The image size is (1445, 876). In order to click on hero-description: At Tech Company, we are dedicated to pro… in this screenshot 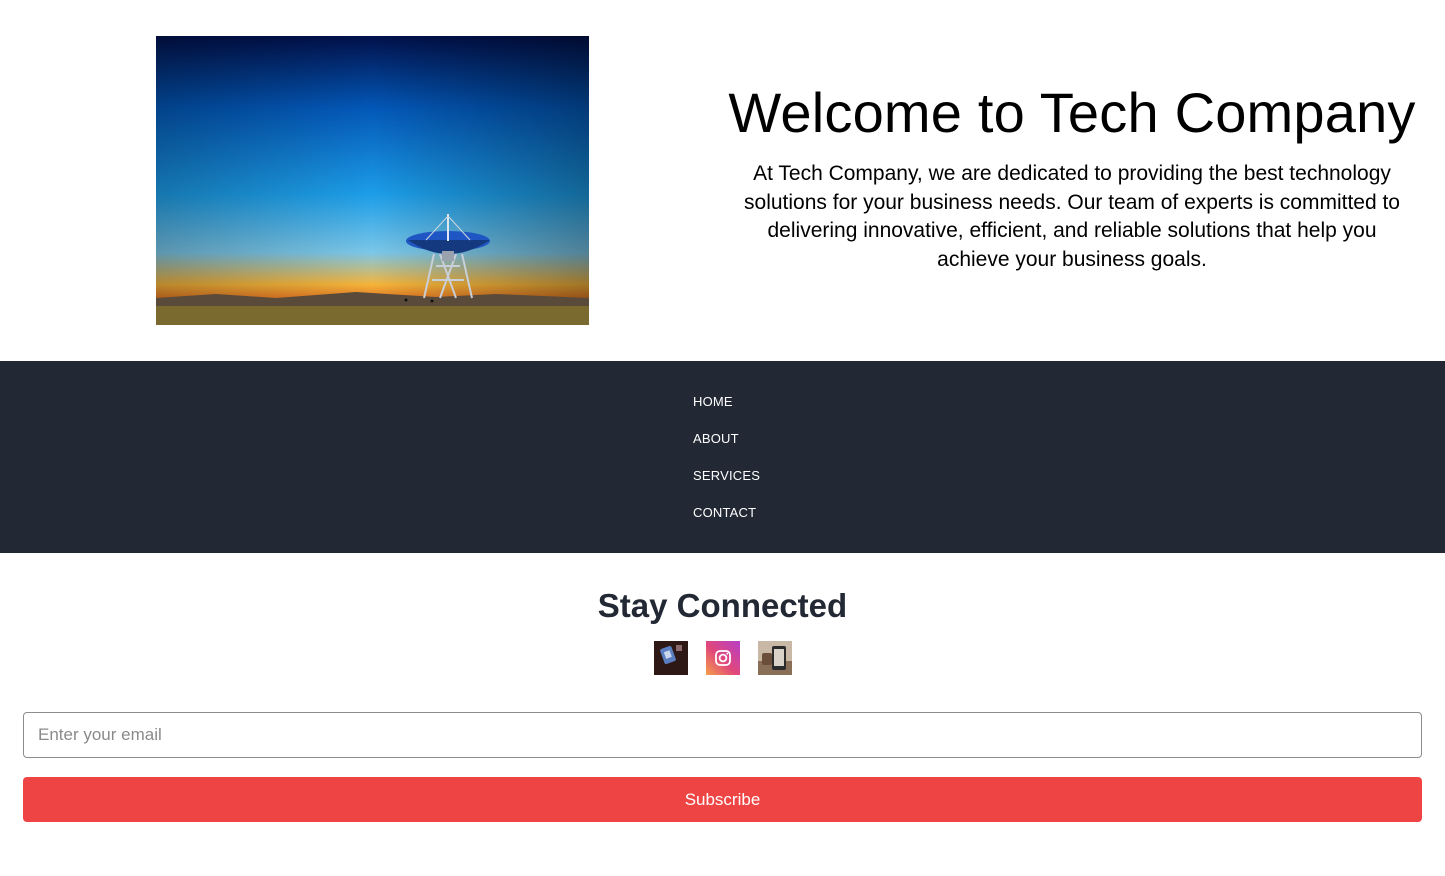, I will do `click(1072, 216)`.